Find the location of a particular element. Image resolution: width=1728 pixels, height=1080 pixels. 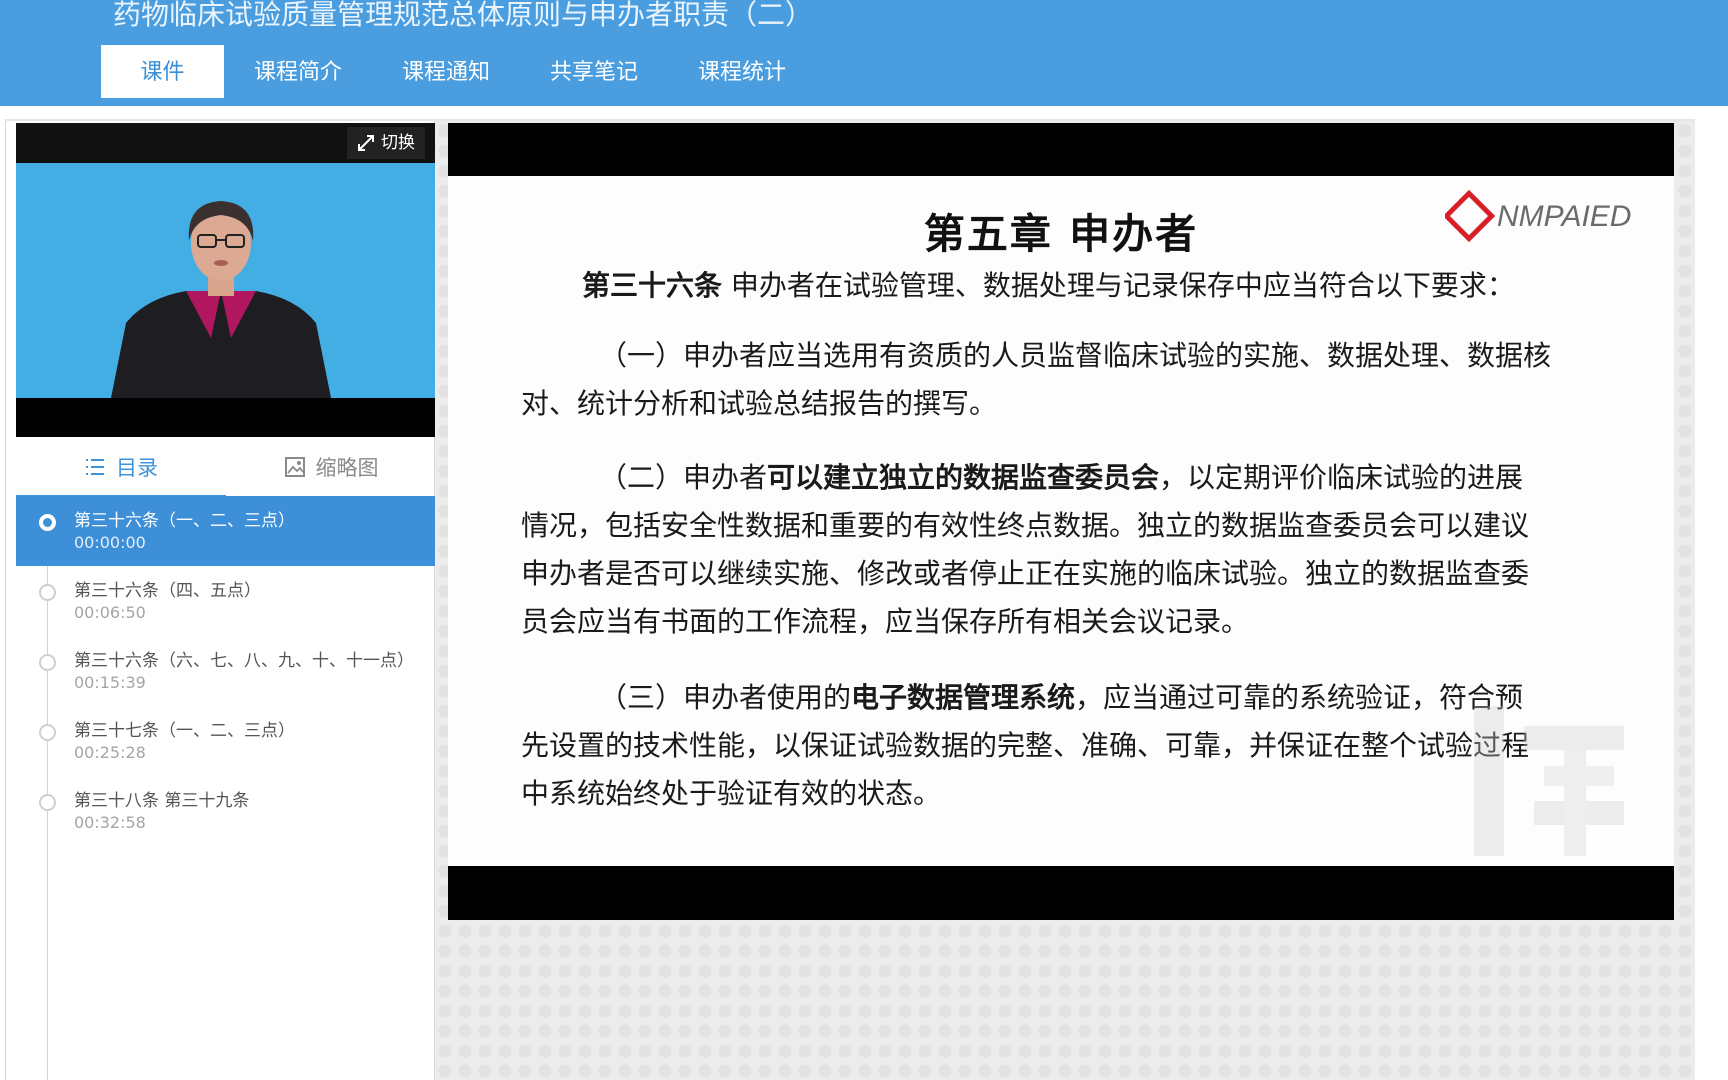

catalog-item-label: 第三十六条（四、五点） is located at coordinates (167, 591).